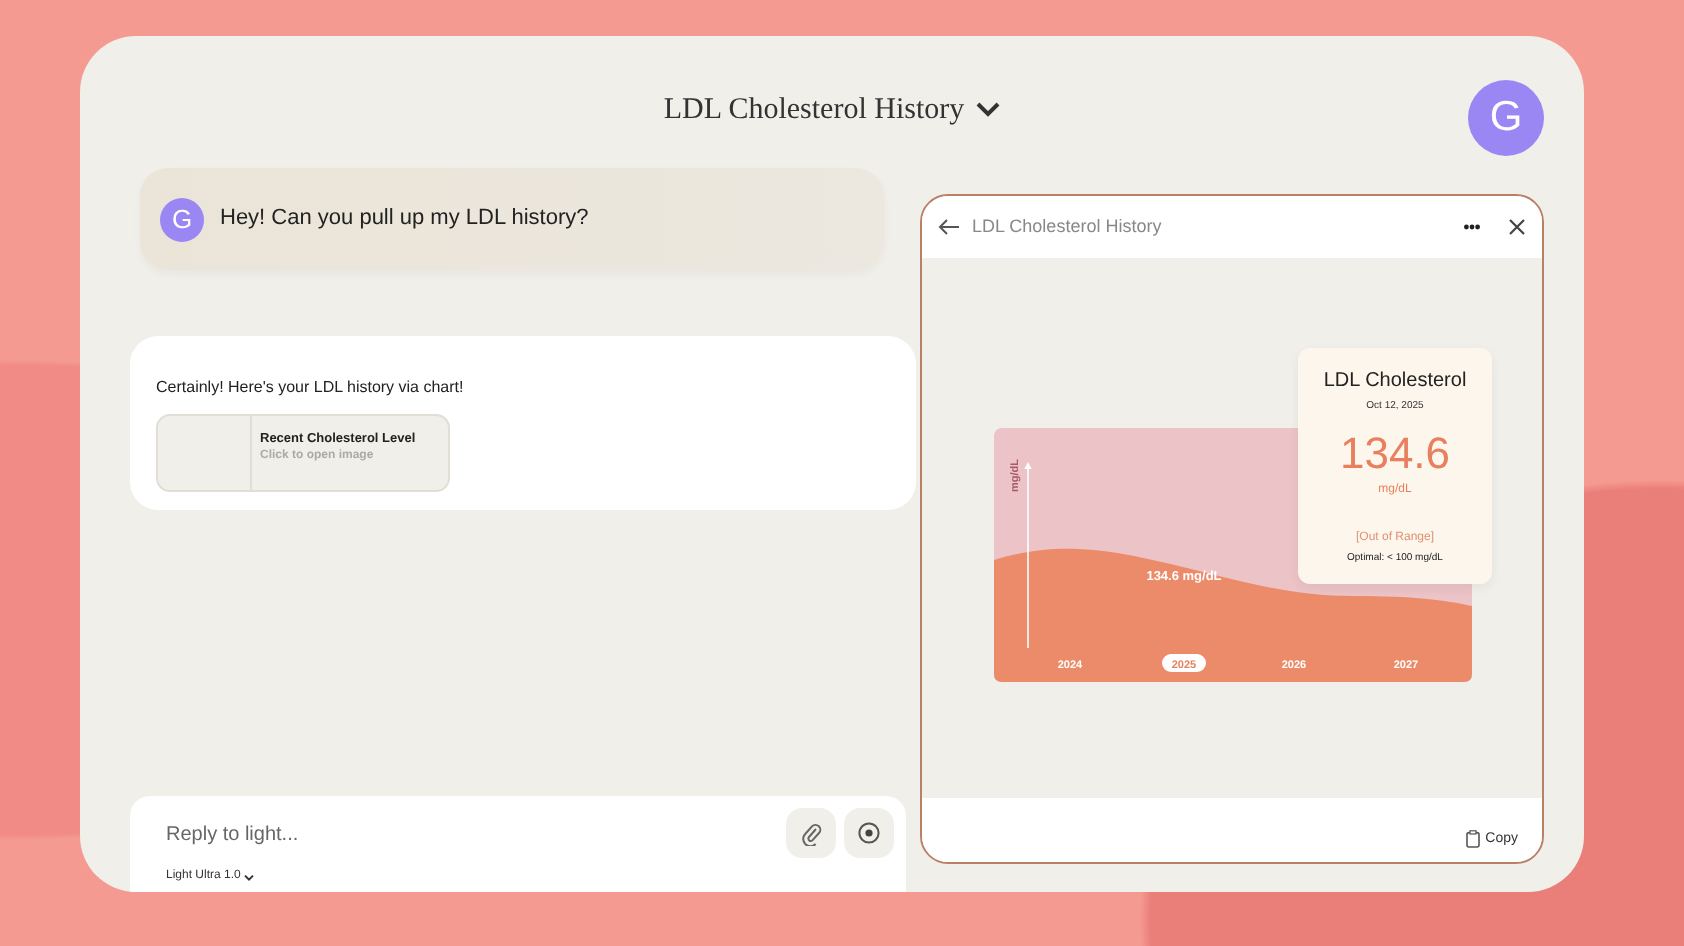 The image size is (1684, 946). Describe the element at coordinates (1068, 226) in the screenshot. I see `viewer-title: LDL Cholesterol History` at that location.